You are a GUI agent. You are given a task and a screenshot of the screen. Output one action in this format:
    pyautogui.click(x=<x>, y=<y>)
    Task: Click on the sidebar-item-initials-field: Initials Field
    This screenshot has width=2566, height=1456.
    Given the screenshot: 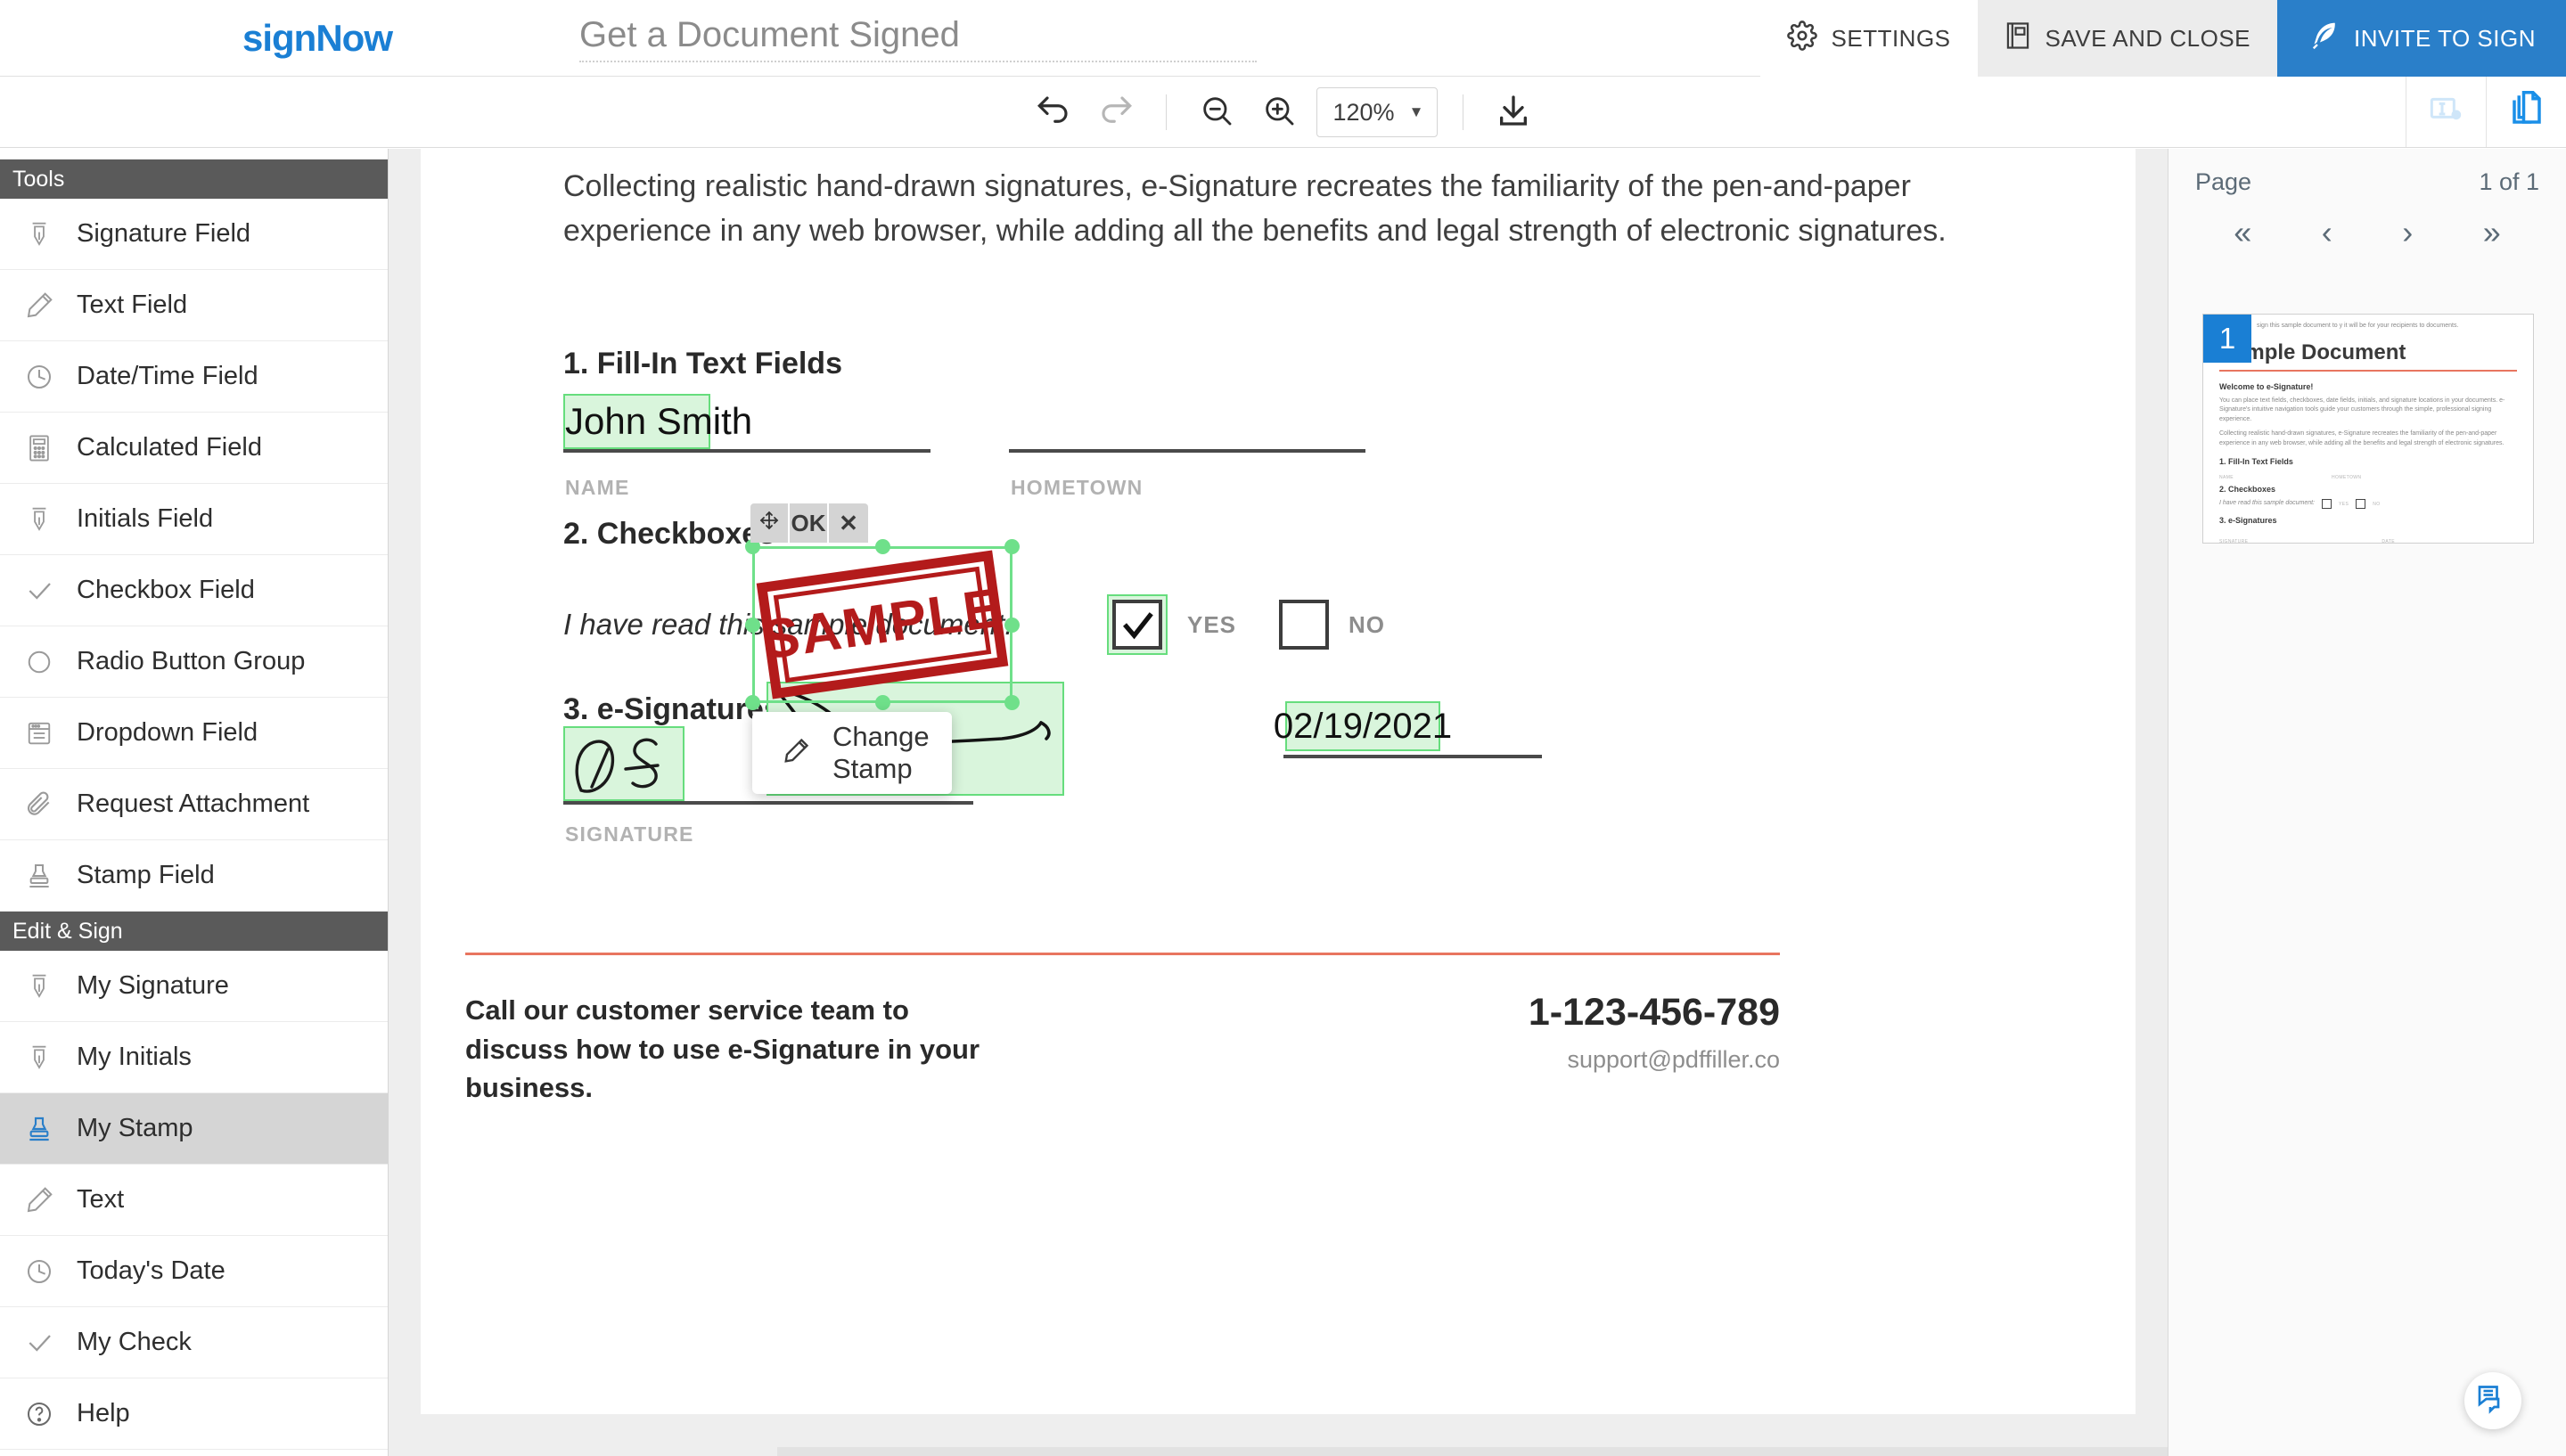 What is the action you would take?
    pyautogui.click(x=194, y=519)
    